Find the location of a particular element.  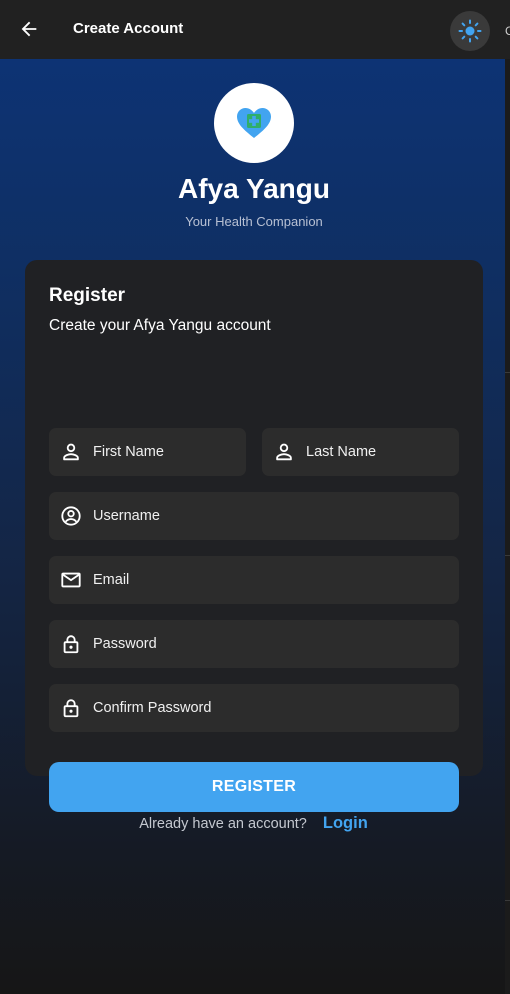

email-input is located at coordinates (272, 580).